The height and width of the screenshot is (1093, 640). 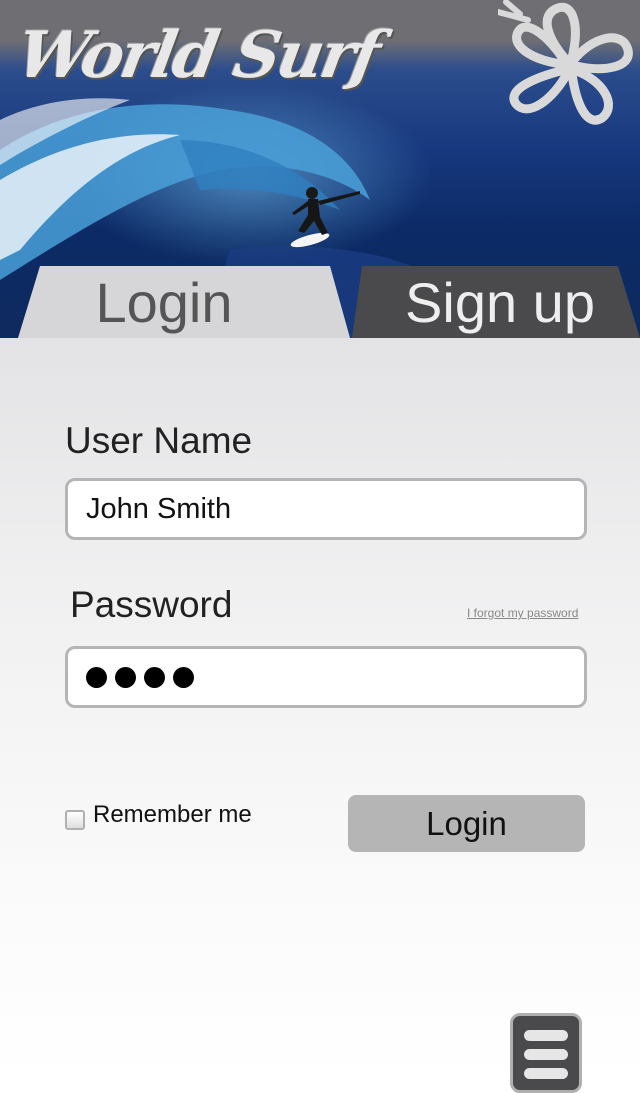 What do you see at coordinates (500, 302) in the screenshot?
I see `tab-signup-label: Sign up` at bounding box center [500, 302].